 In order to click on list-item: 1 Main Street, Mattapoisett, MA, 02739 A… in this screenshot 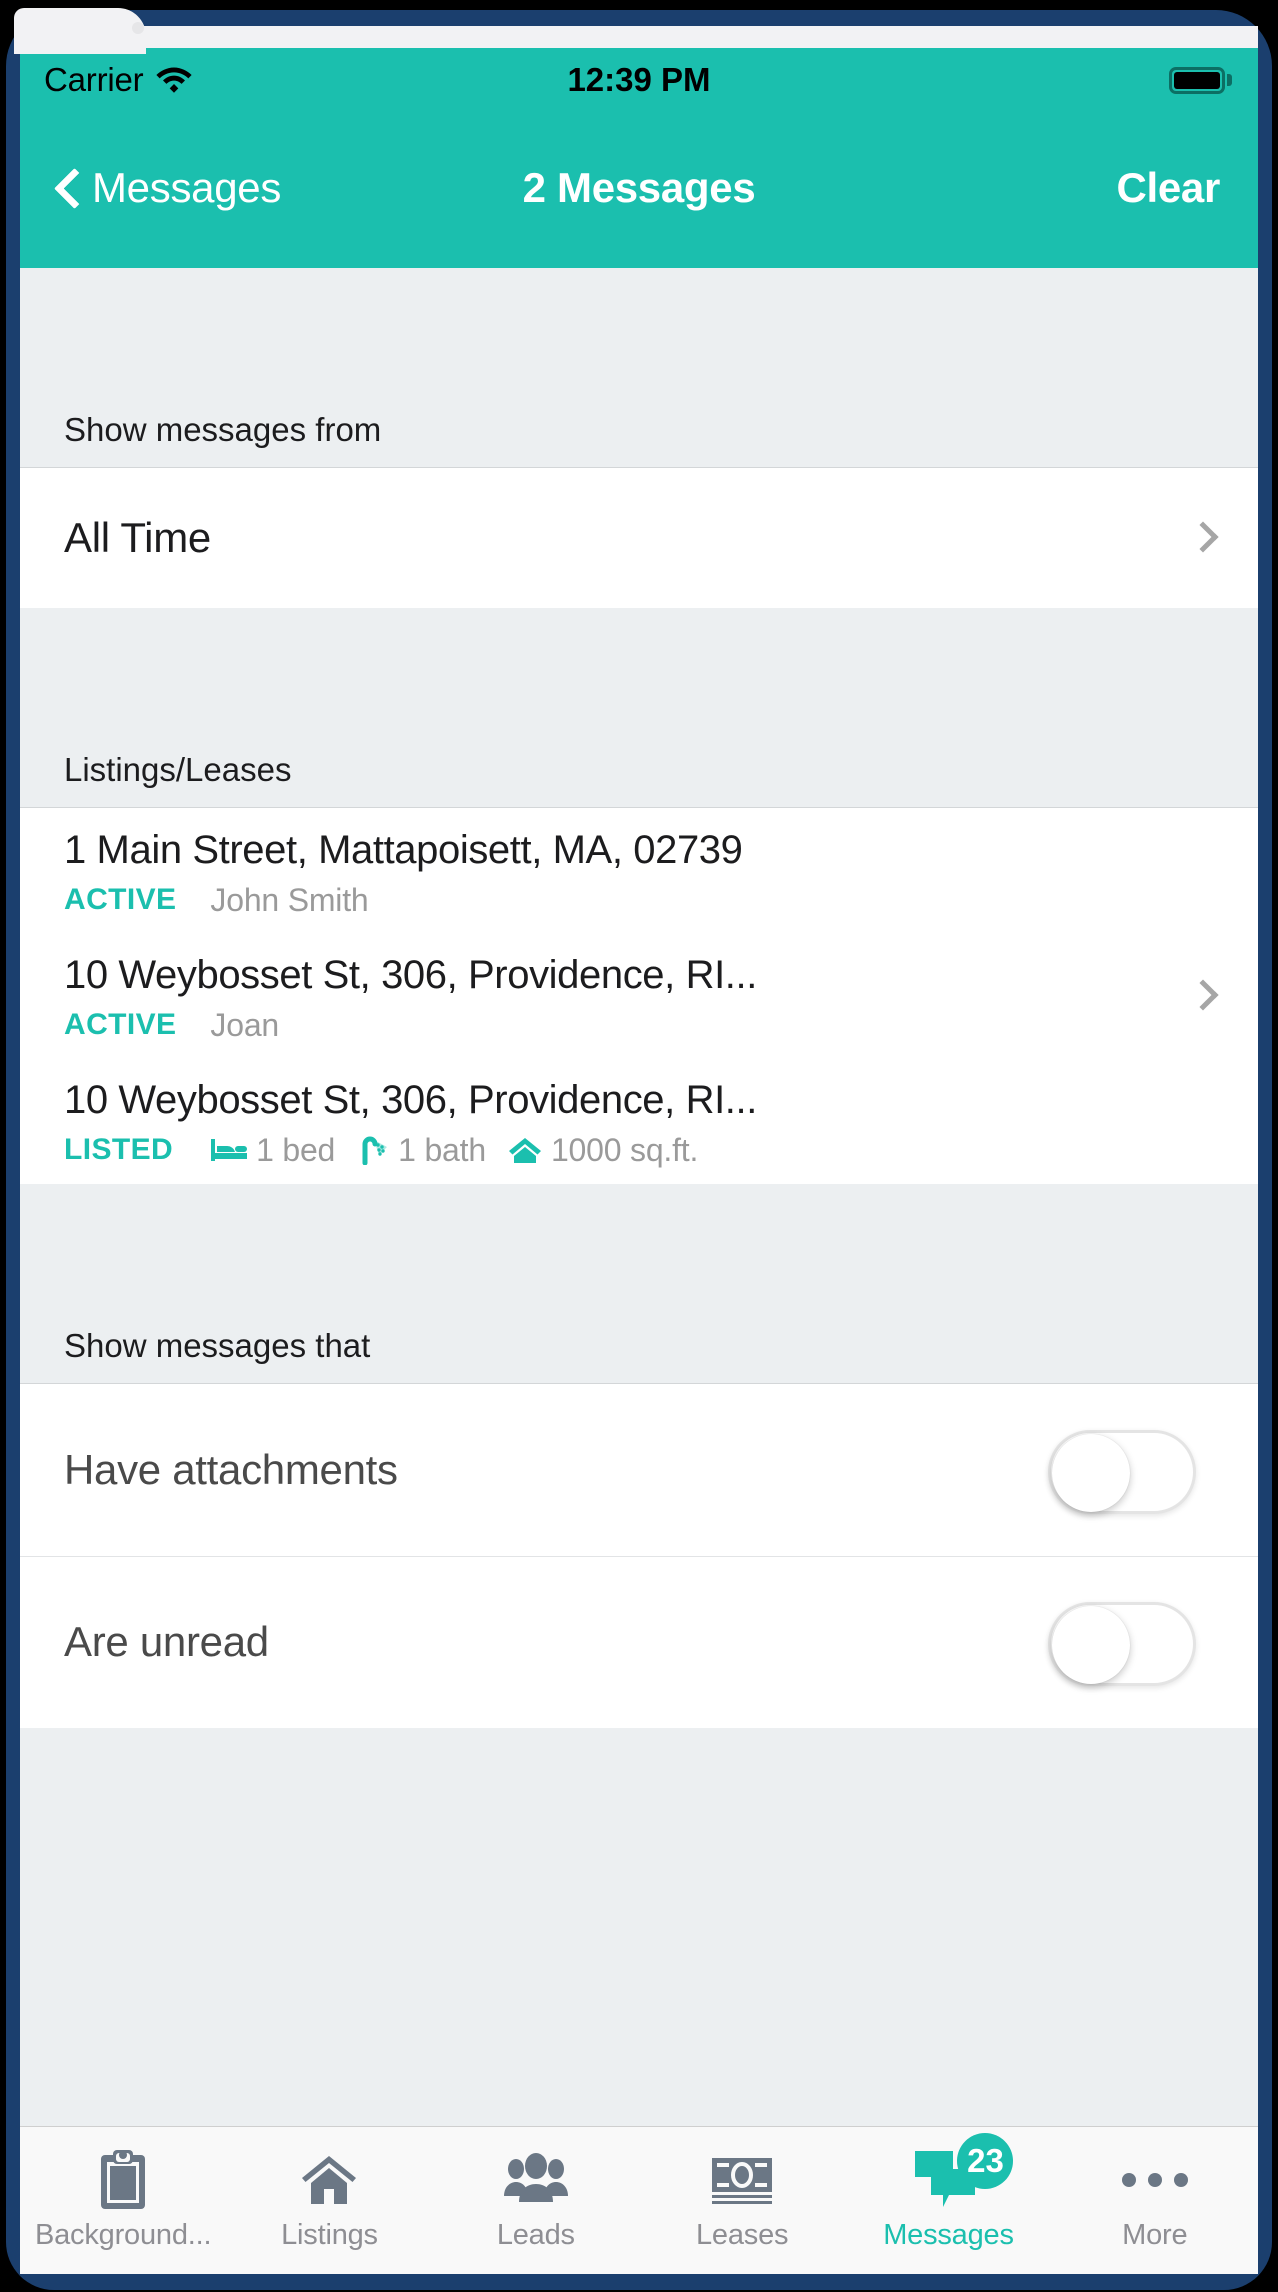, I will do `click(639, 871)`.